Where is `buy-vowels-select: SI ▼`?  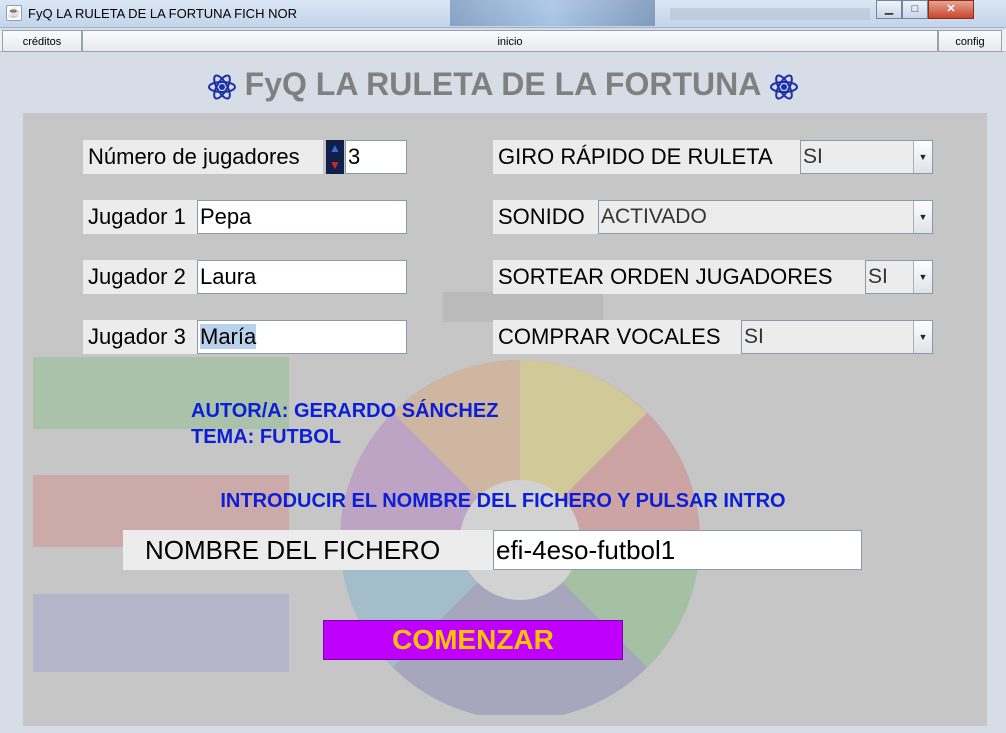
buy-vowels-select: SI ▼ is located at coordinates (837, 337).